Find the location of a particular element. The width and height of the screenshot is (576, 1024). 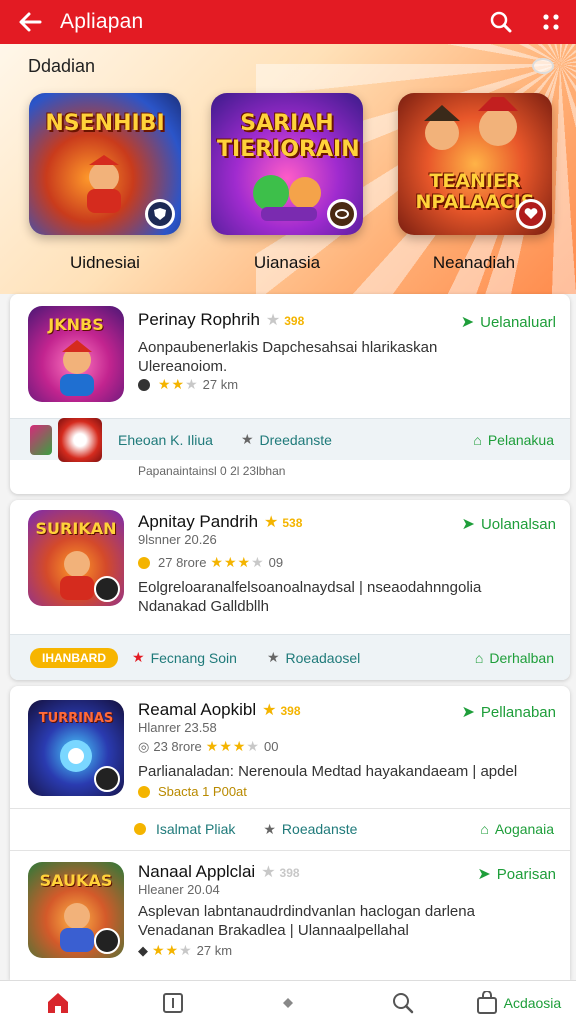

heart-icon is located at coordinates (531, 214).